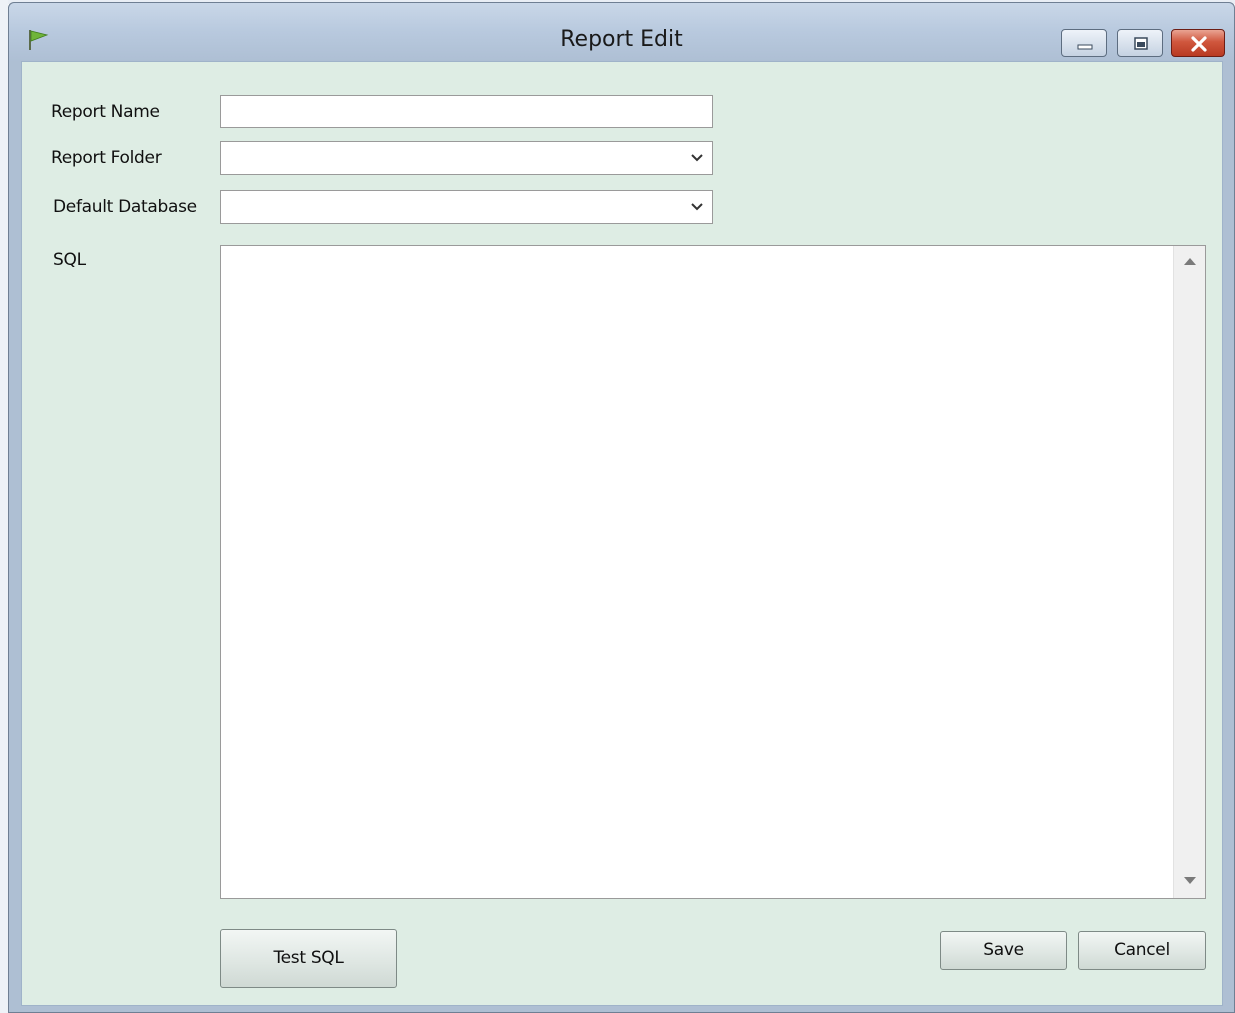  What do you see at coordinates (466, 207) in the screenshot?
I see `default-database-dropdown` at bounding box center [466, 207].